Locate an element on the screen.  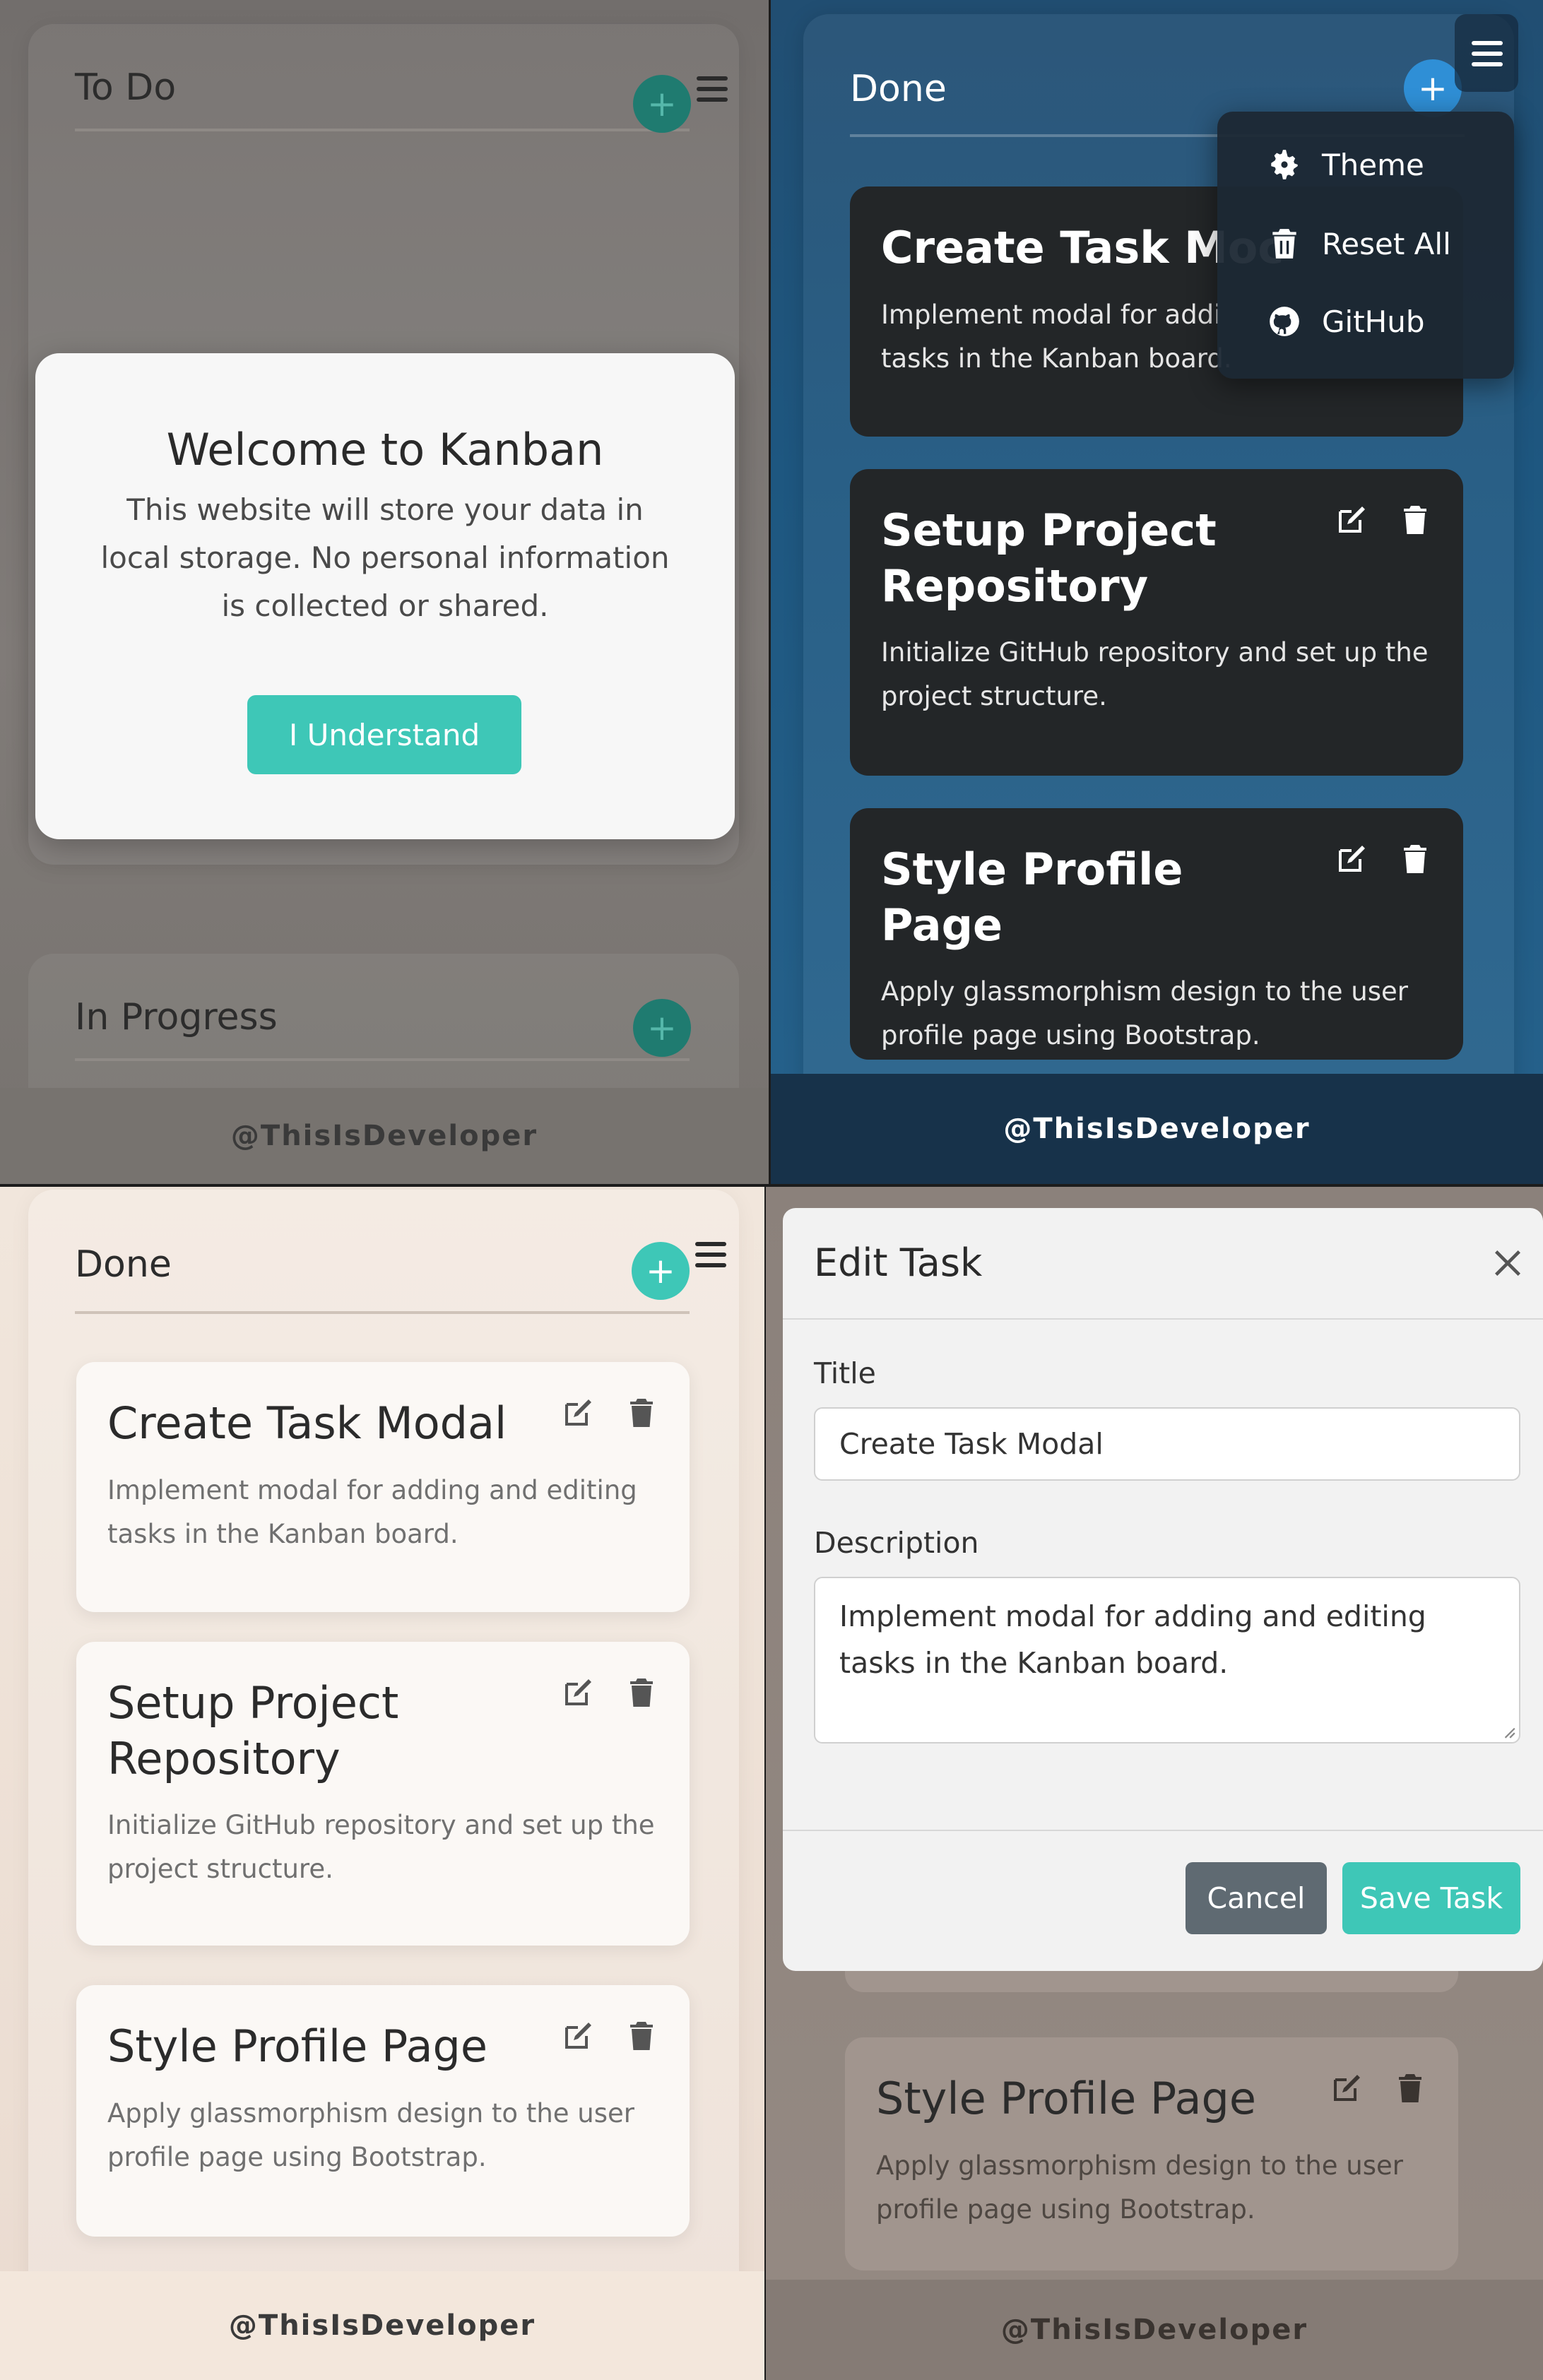
gear-icon is located at coordinates (1284, 165).